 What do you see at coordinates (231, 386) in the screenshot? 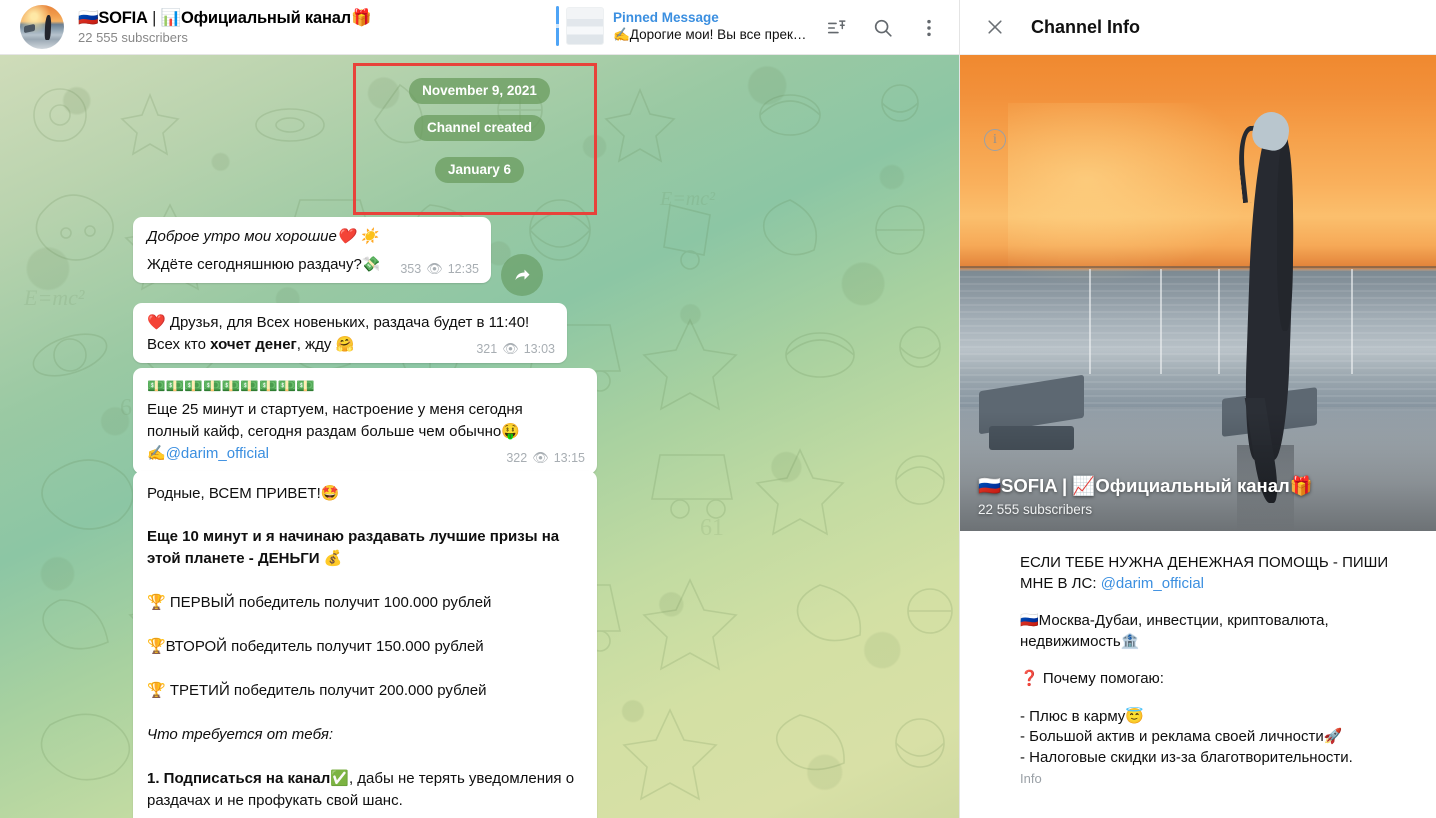
I see `message-3-money-row: 💵💵💵💵💵💵💵💵💵` at bounding box center [231, 386].